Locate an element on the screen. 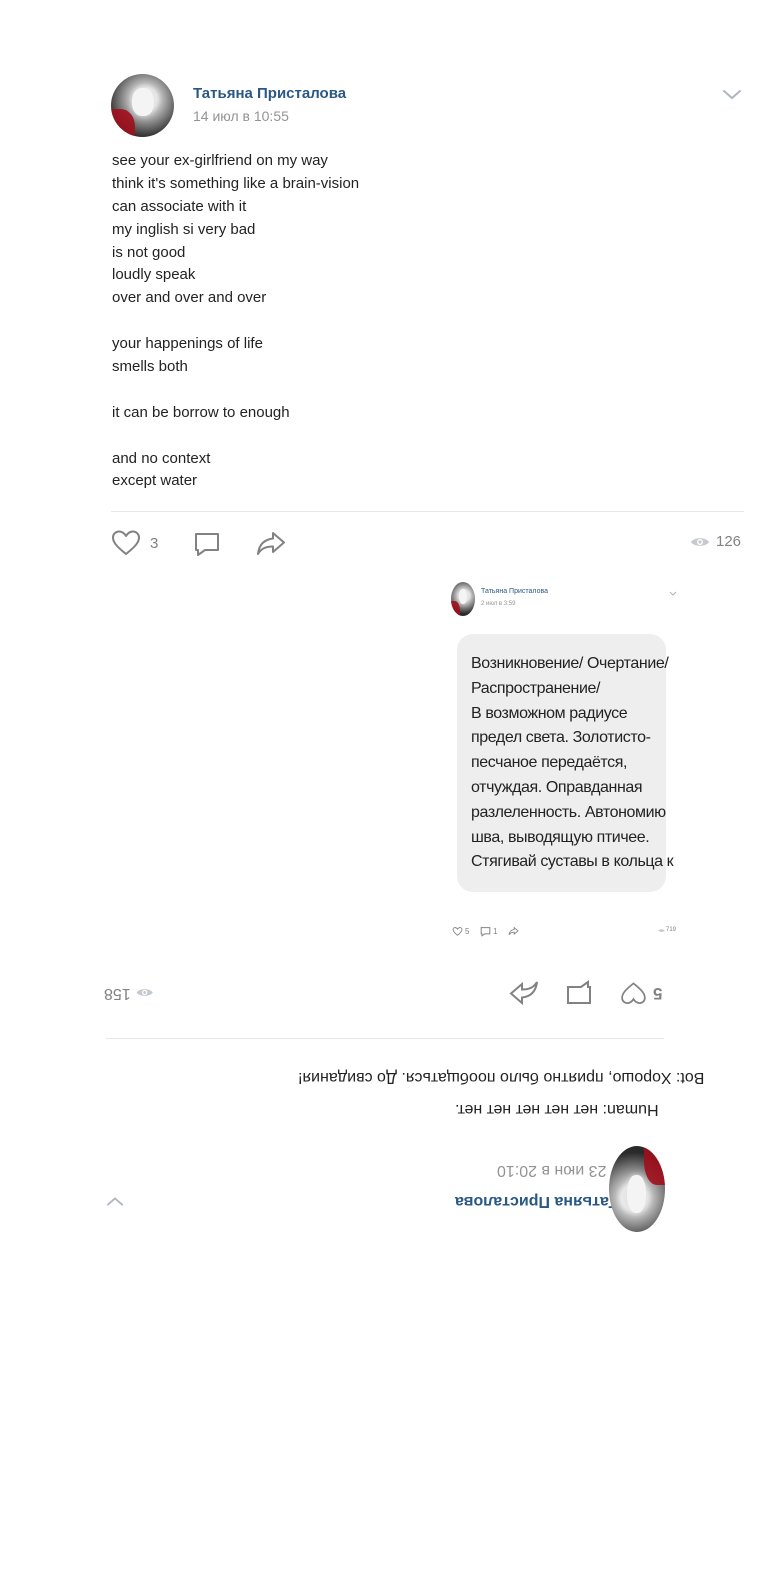  eye-icon is located at coordinates (144, 993).